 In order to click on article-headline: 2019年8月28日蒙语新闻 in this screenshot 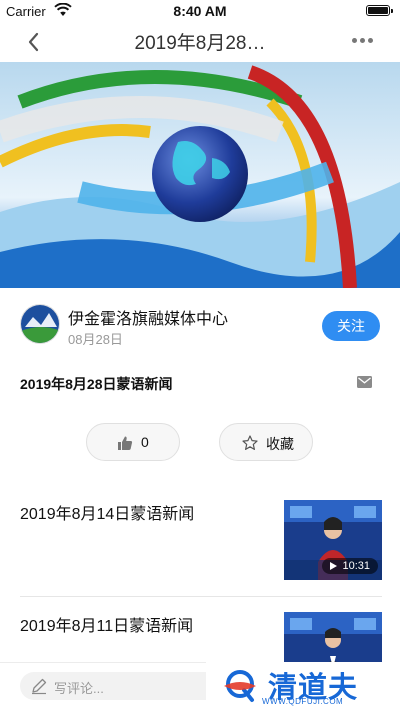, I will do `click(96, 384)`.